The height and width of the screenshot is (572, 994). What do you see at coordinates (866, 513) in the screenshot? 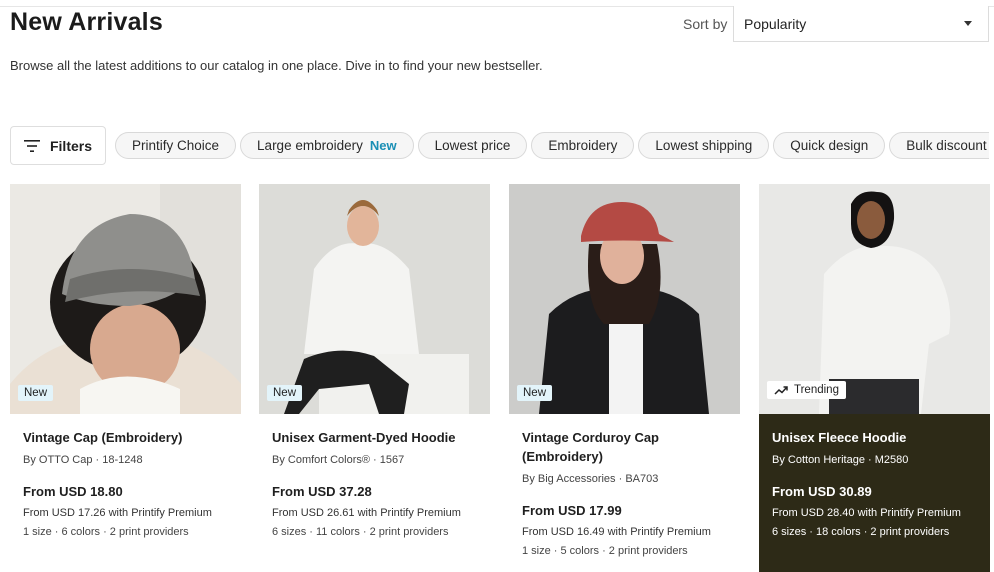
I see `product-premium-price: From USD 28.40 with Printify Premium` at bounding box center [866, 513].